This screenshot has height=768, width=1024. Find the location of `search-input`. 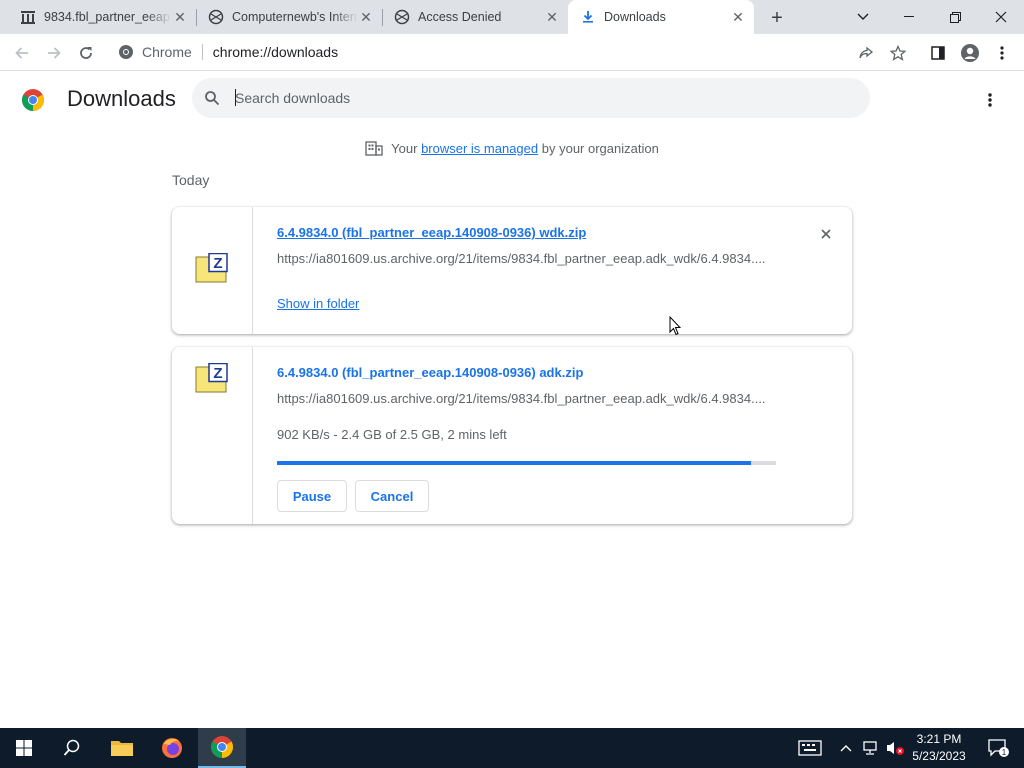

search-input is located at coordinates (535, 98).